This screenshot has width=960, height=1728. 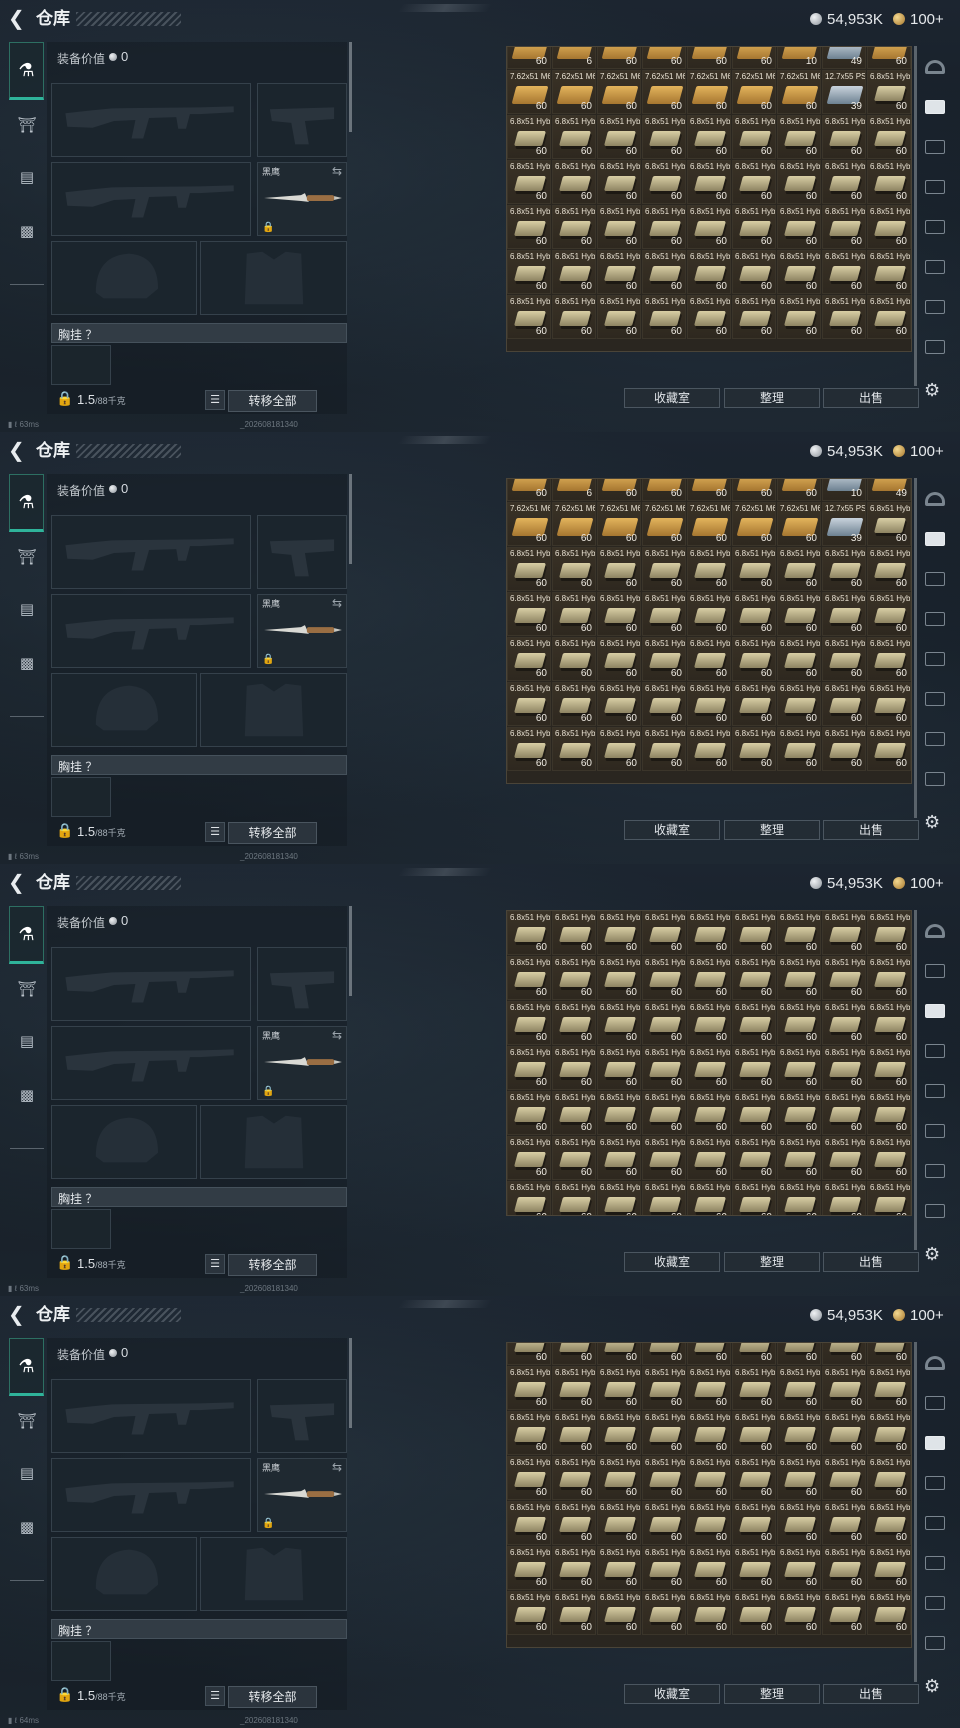 What do you see at coordinates (302, 1416) in the screenshot?
I see `pistol-slot` at bounding box center [302, 1416].